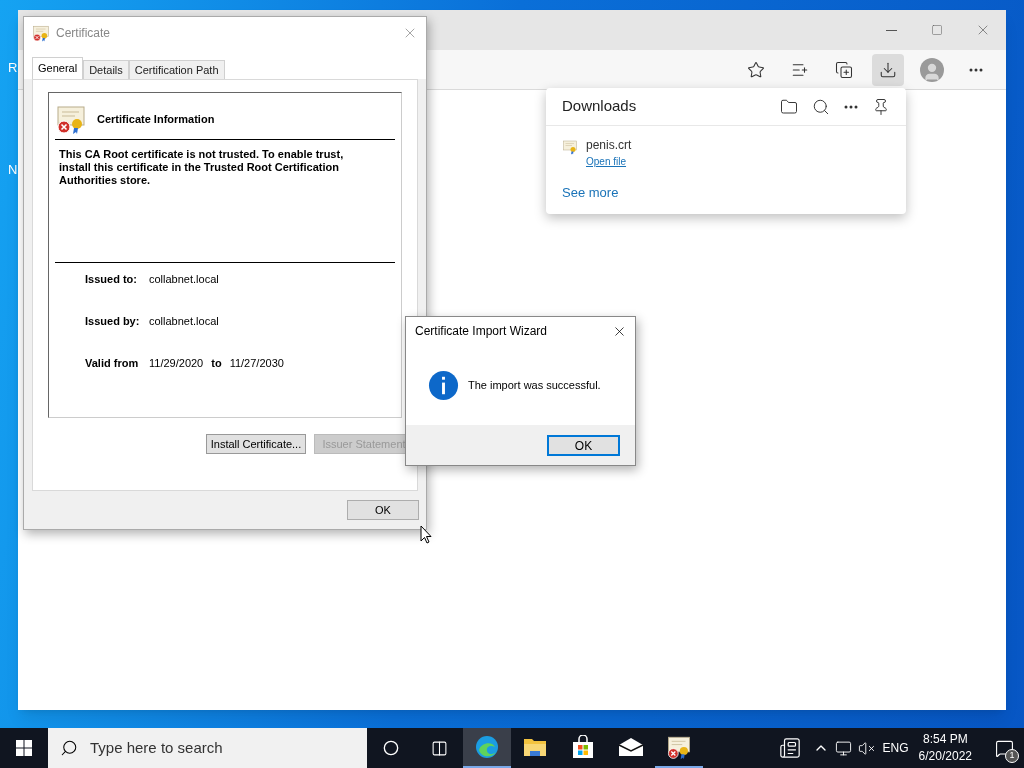  Describe the element at coordinates (1012, 756) in the screenshot. I see `notification-count: 1` at that location.